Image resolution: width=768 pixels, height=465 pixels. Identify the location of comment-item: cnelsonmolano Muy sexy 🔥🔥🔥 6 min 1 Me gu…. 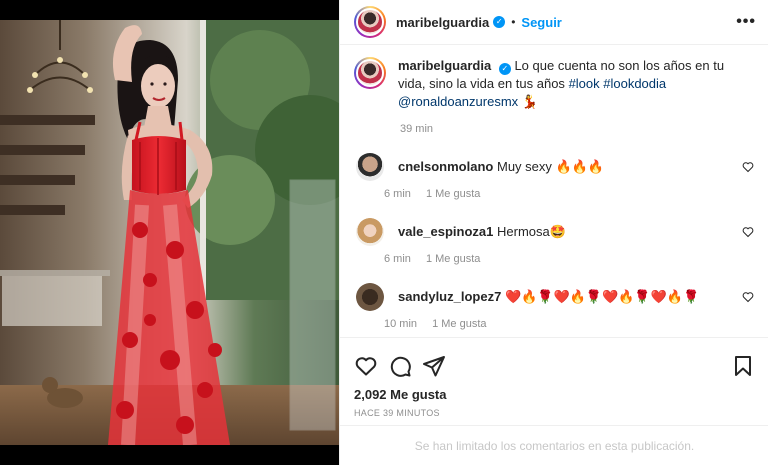
(554, 176).